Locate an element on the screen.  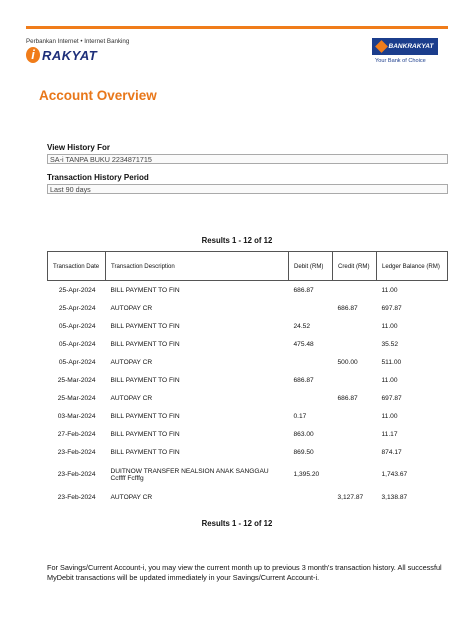
history-account-field: SA-i TANPA BUKU 2234871715 is located at coordinates (247, 159).